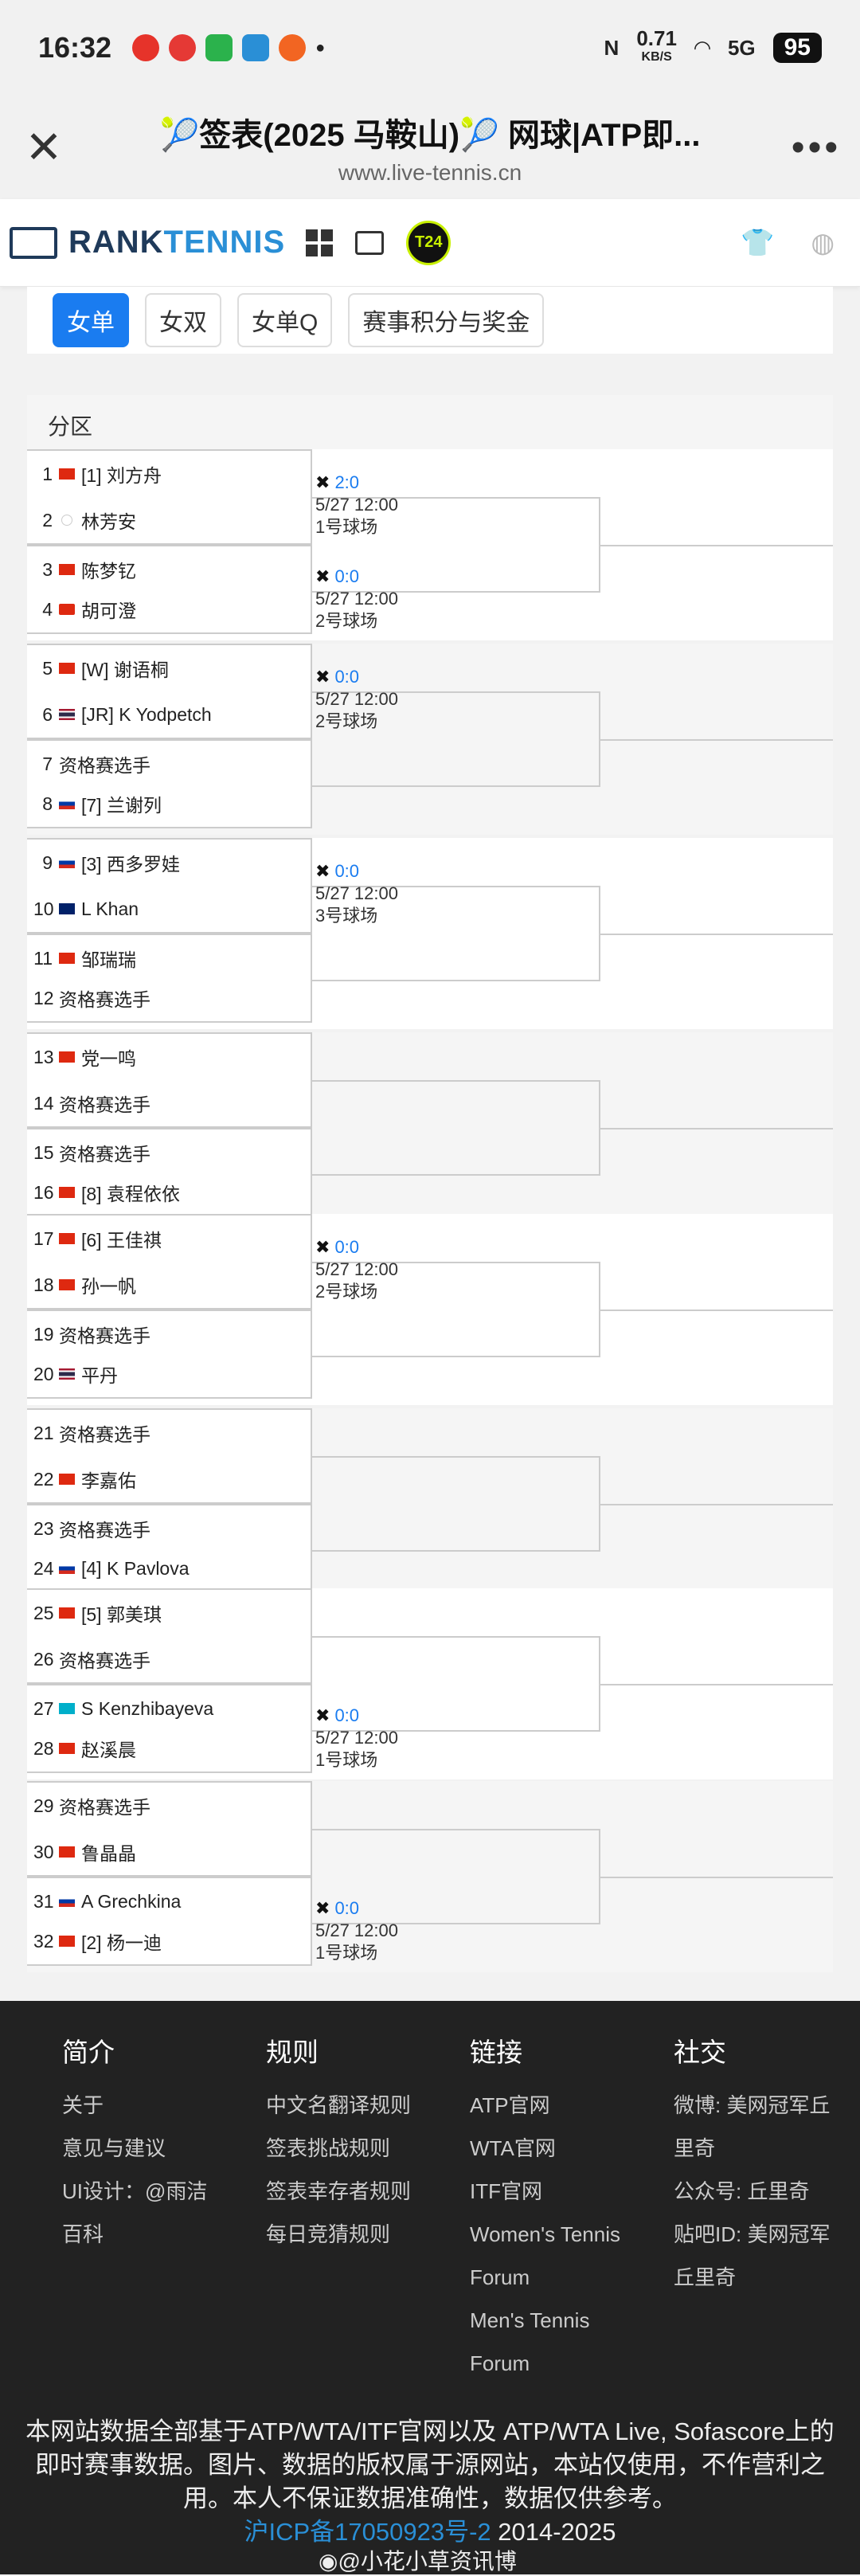 This screenshot has width=860, height=2576. Describe the element at coordinates (43, 908) in the screenshot. I see `seed-number: 10` at that location.